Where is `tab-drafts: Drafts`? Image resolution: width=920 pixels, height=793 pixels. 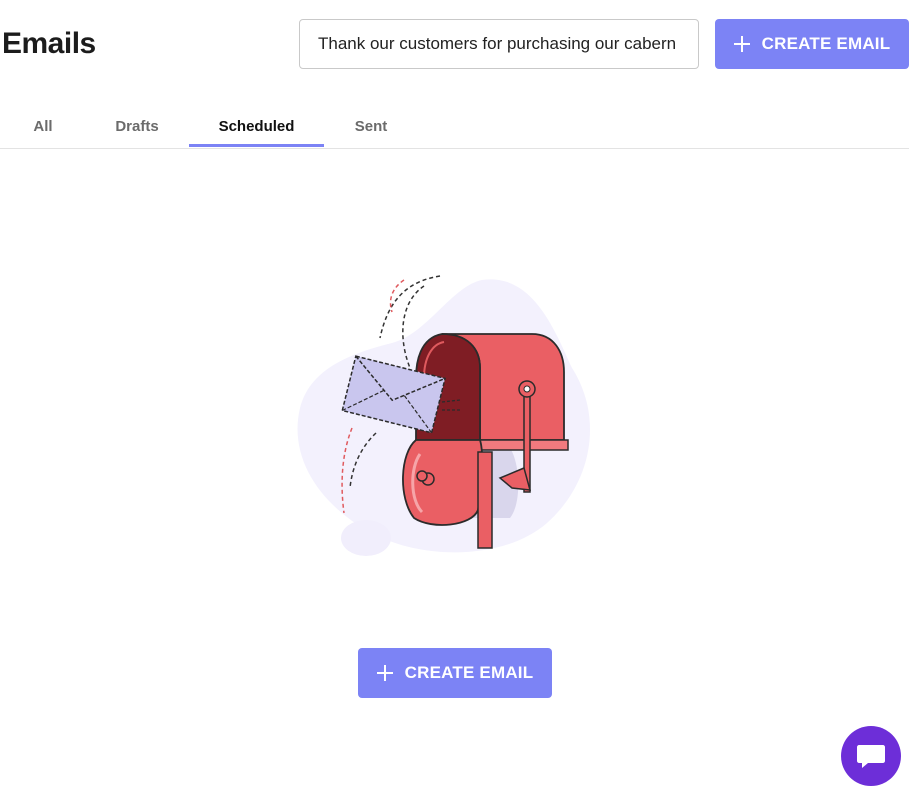 tab-drafts: Drafts is located at coordinates (137, 126).